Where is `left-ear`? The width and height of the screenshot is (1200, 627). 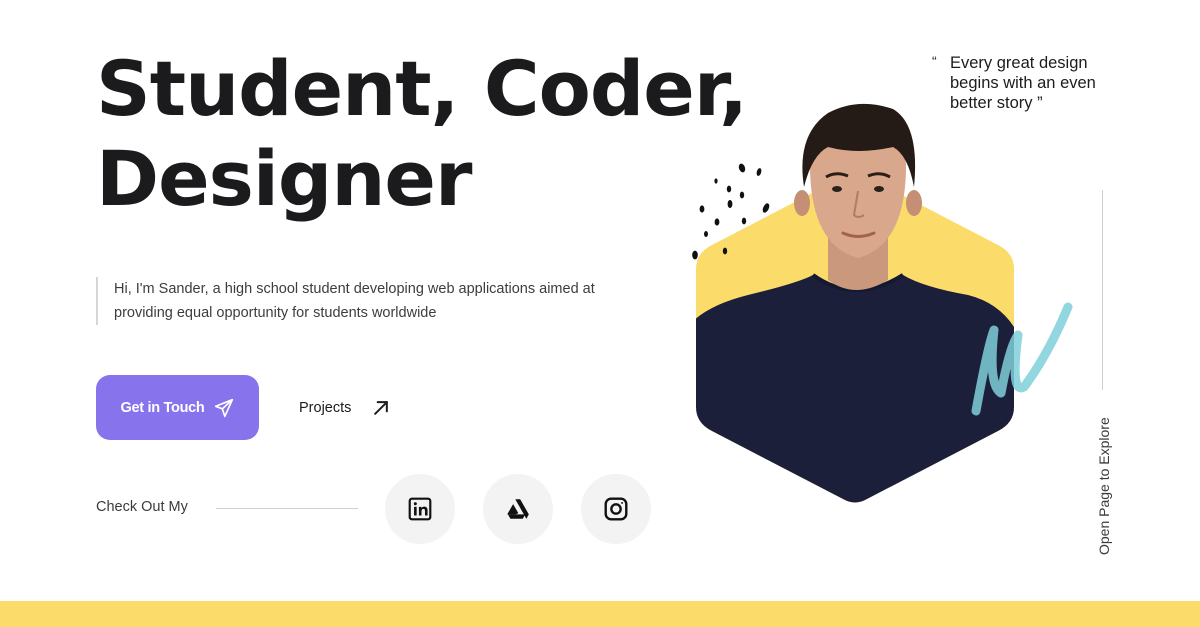
left-ear is located at coordinates (802, 203).